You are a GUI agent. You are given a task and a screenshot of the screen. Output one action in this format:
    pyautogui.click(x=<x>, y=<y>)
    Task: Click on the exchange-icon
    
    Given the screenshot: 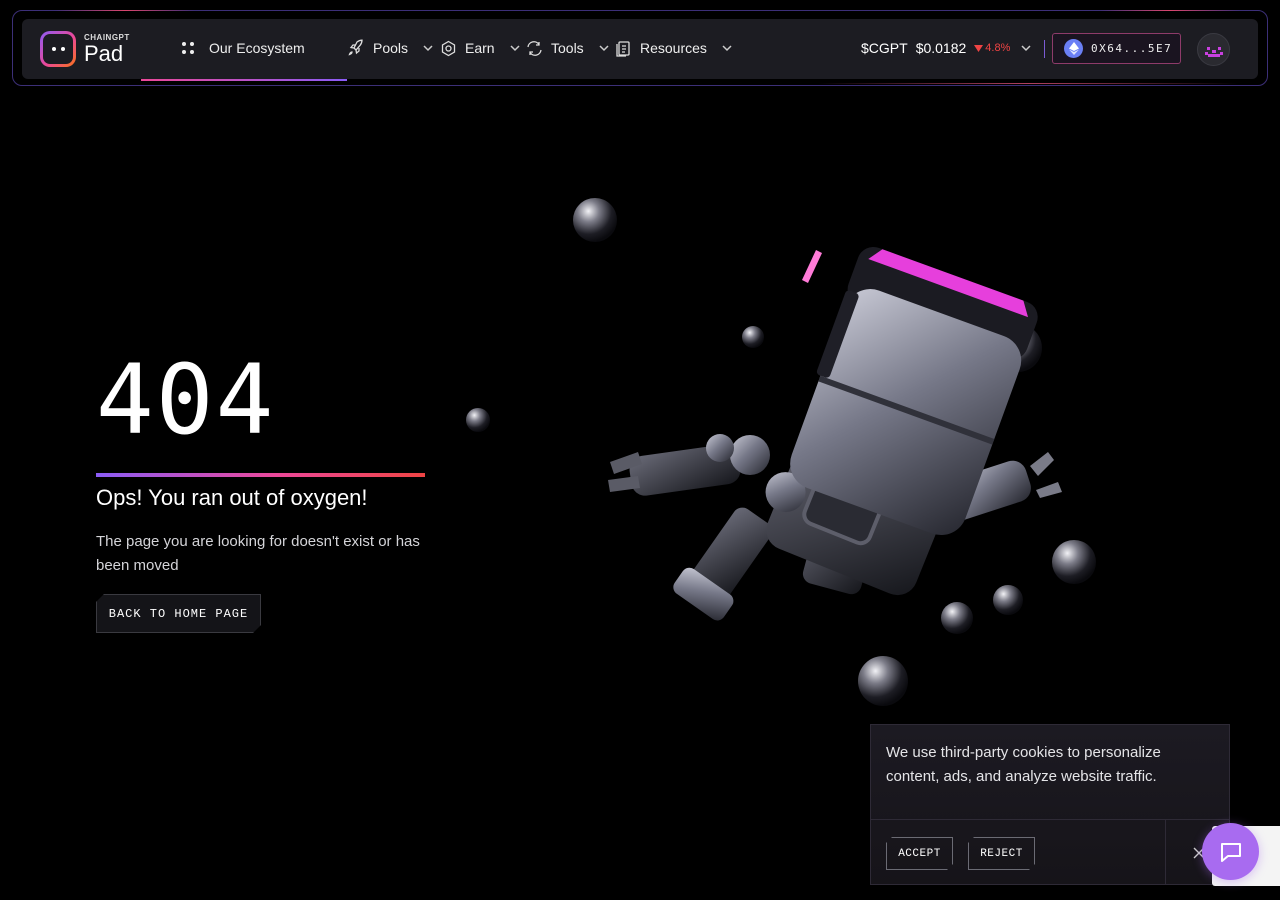 What is the action you would take?
    pyautogui.click(x=534, y=48)
    